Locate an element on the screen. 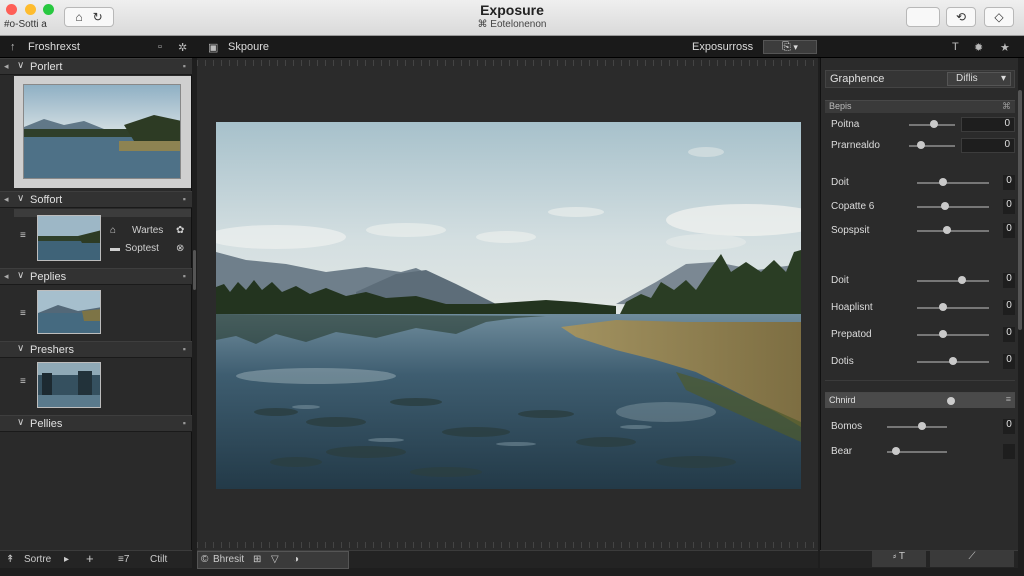 Image resolution: width=1024 pixels, height=576 pixels. preset-dropdown: Diflis ▾ is located at coordinates (979, 79).